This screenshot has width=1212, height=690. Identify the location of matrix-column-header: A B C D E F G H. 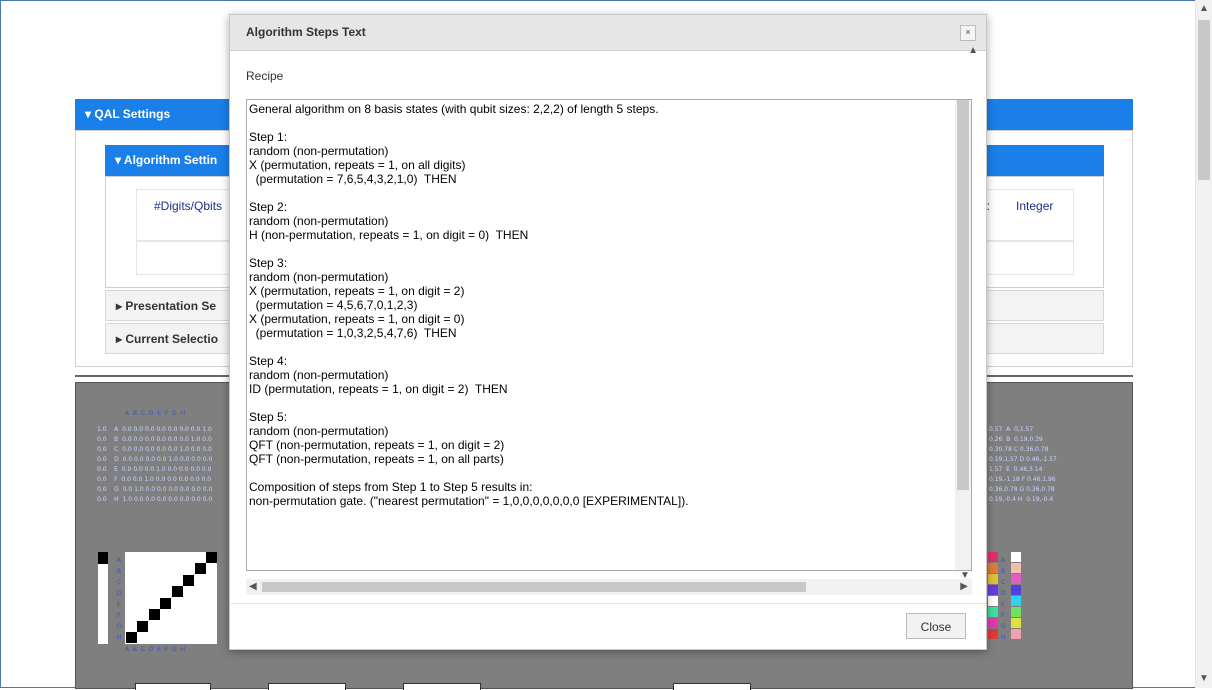
(155, 413).